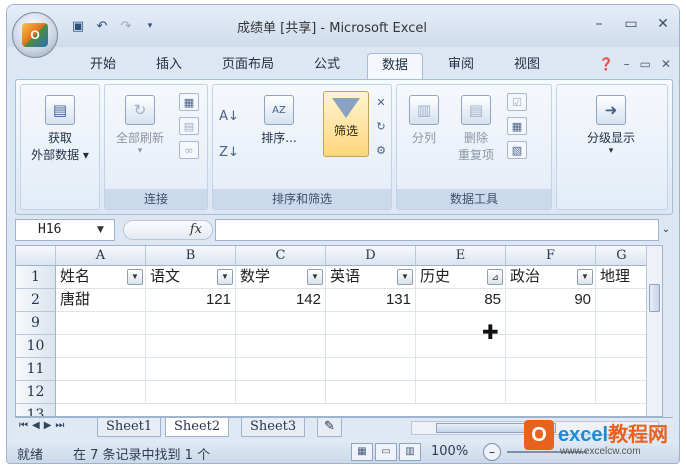 The width and height of the screenshot is (686, 468). Describe the element at coordinates (36, 277) in the screenshot. I see `row-header: 1` at that location.